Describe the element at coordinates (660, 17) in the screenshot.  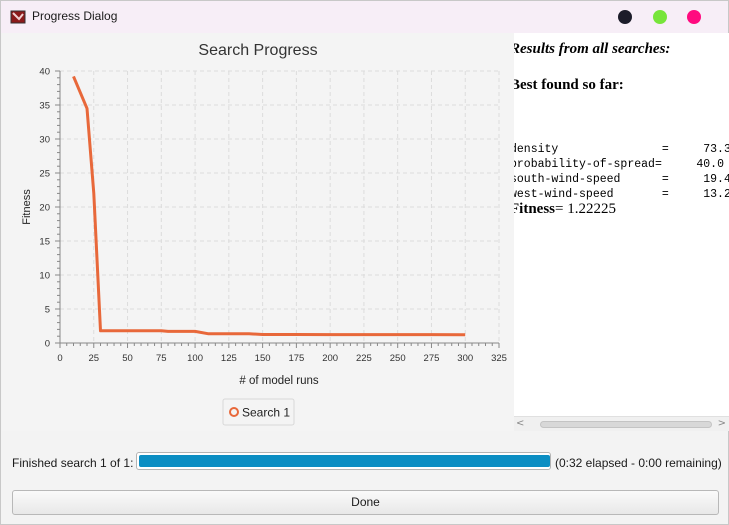
I see `maximize-button` at that location.